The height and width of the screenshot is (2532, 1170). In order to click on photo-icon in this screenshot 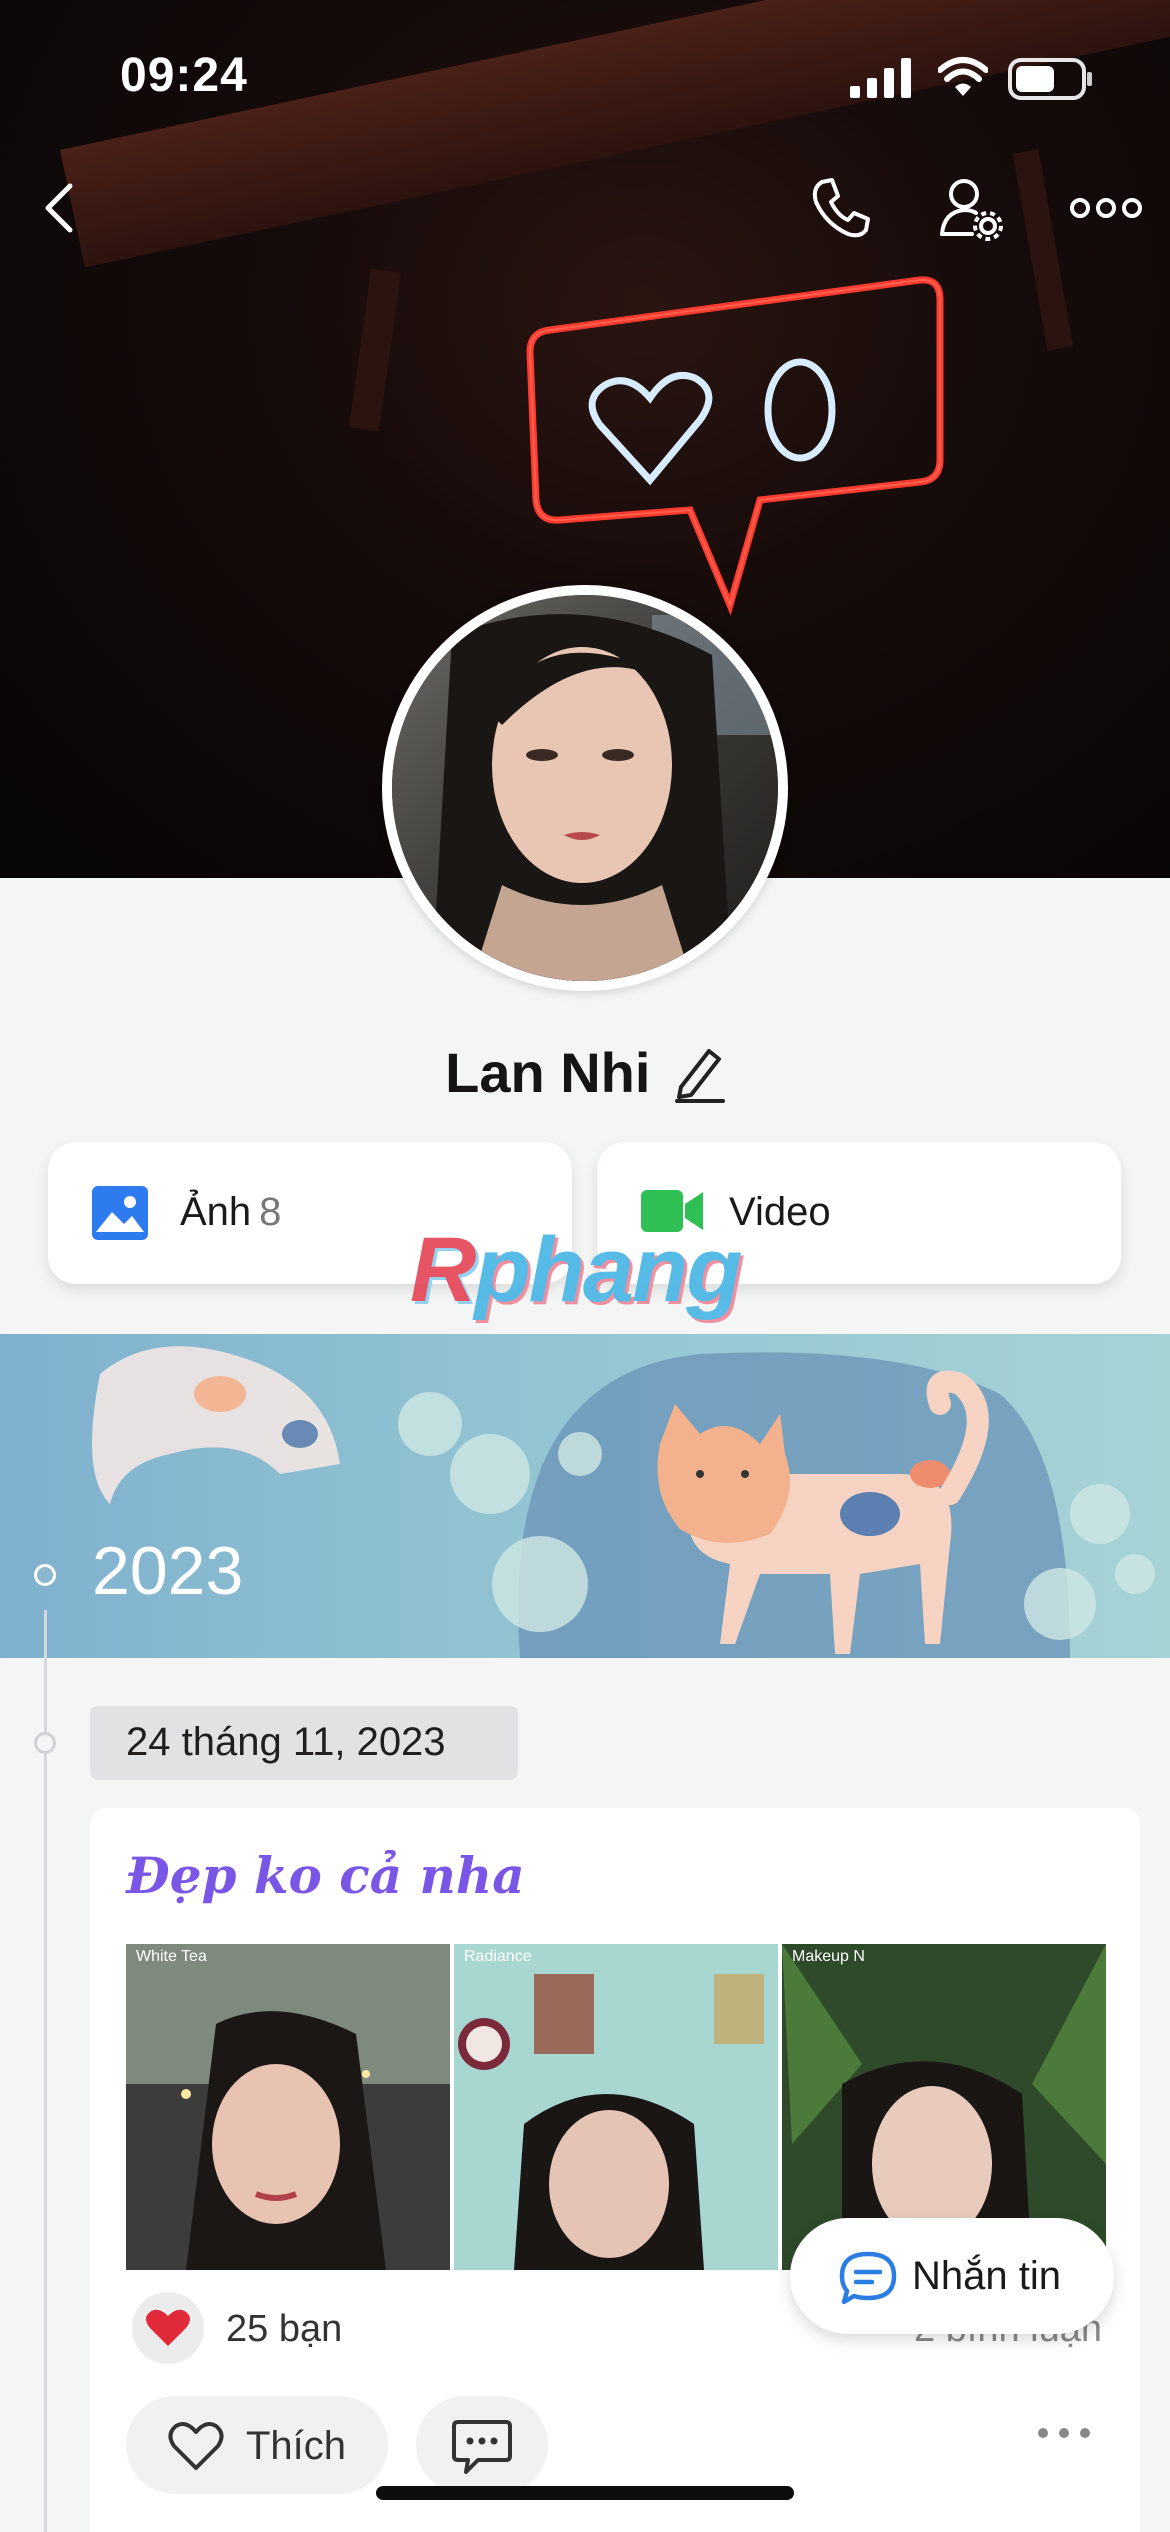, I will do `click(120, 1213)`.